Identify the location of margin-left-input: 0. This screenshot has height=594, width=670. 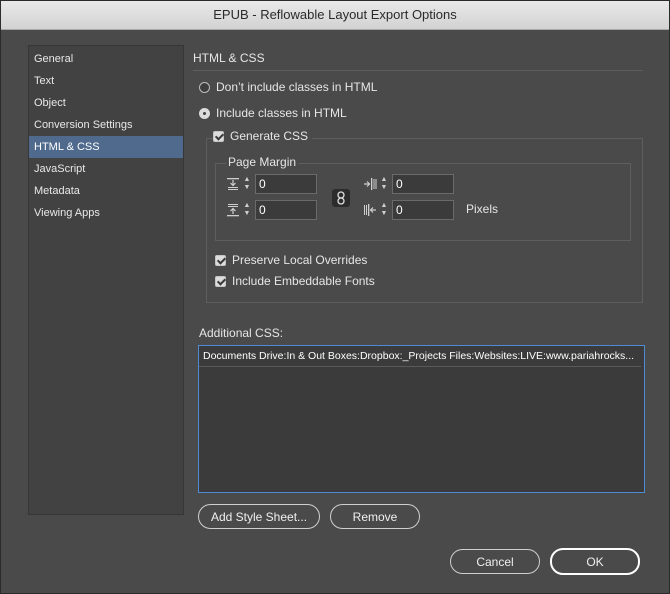
(423, 184).